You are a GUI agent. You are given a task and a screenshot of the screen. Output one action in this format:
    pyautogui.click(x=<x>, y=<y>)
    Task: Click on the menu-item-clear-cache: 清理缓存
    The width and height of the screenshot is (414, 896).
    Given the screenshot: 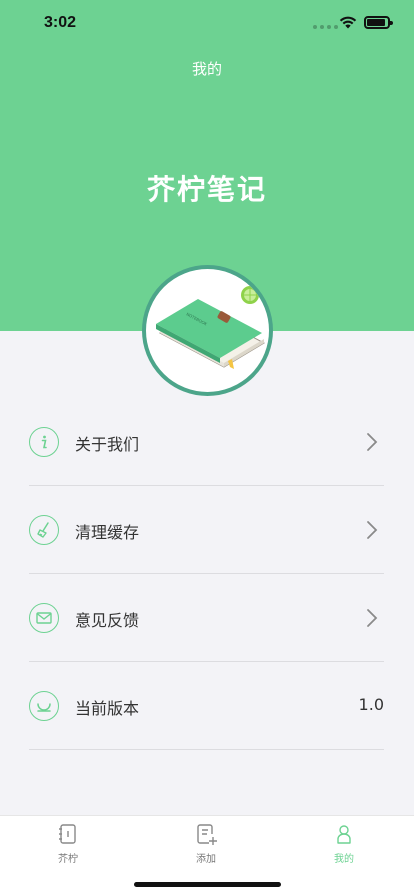 What is the action you would take?
    pyautogui.click(x=207, y=530)
    